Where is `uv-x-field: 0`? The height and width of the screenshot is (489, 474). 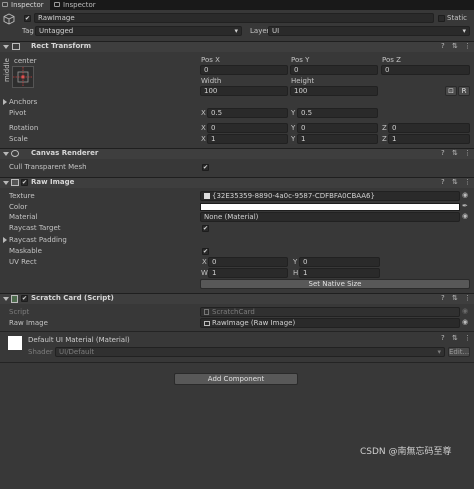 uv-x-field: 0 is located at coordinates (248, 262).